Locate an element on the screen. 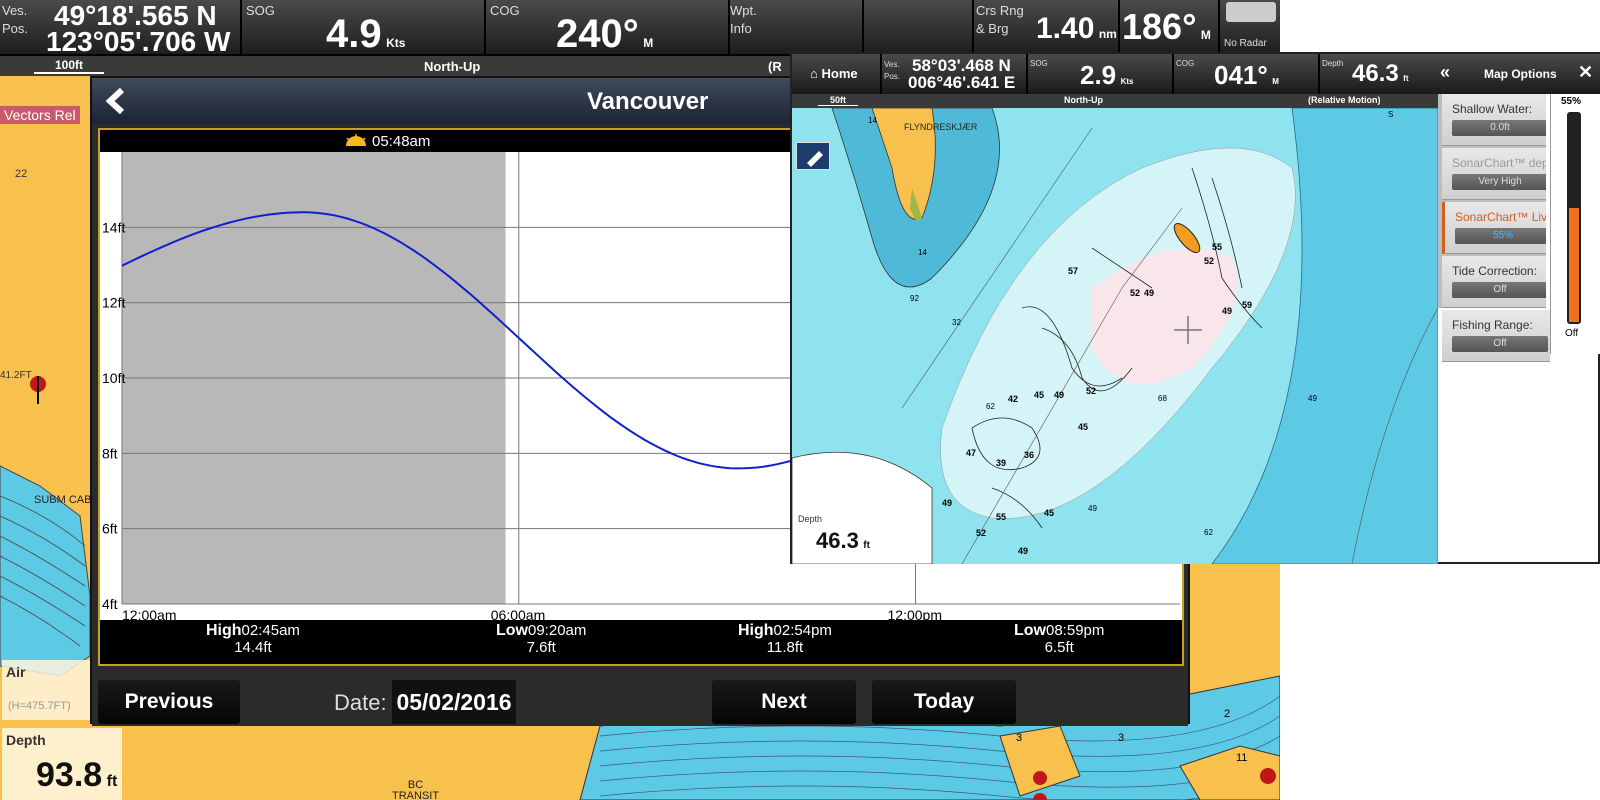 The image size is (1600, 800). inset-depth-cell-value: 46.3 is located at coordinates (1375, 73).